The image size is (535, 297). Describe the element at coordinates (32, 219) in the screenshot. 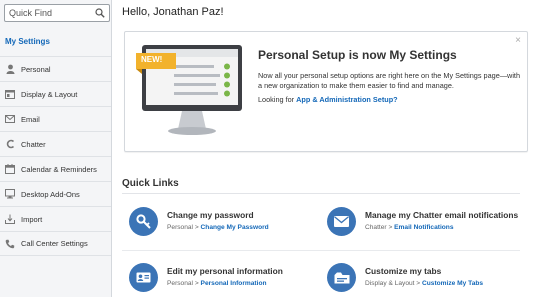

I see `sidebar-item-label: Import` at that location.